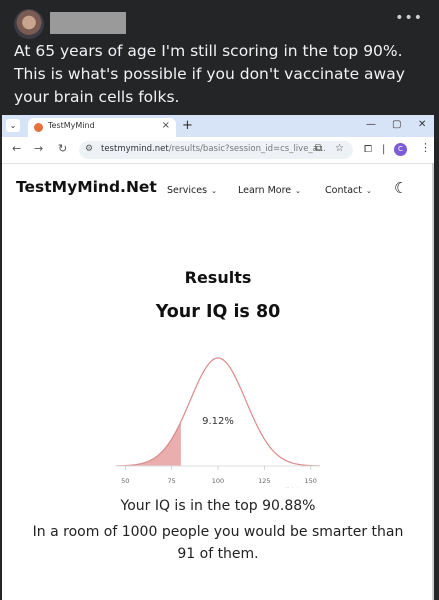  I want to click on tab-bar: ⌄ TestMyMind × + — ▢ ✕, so click(218, 126).